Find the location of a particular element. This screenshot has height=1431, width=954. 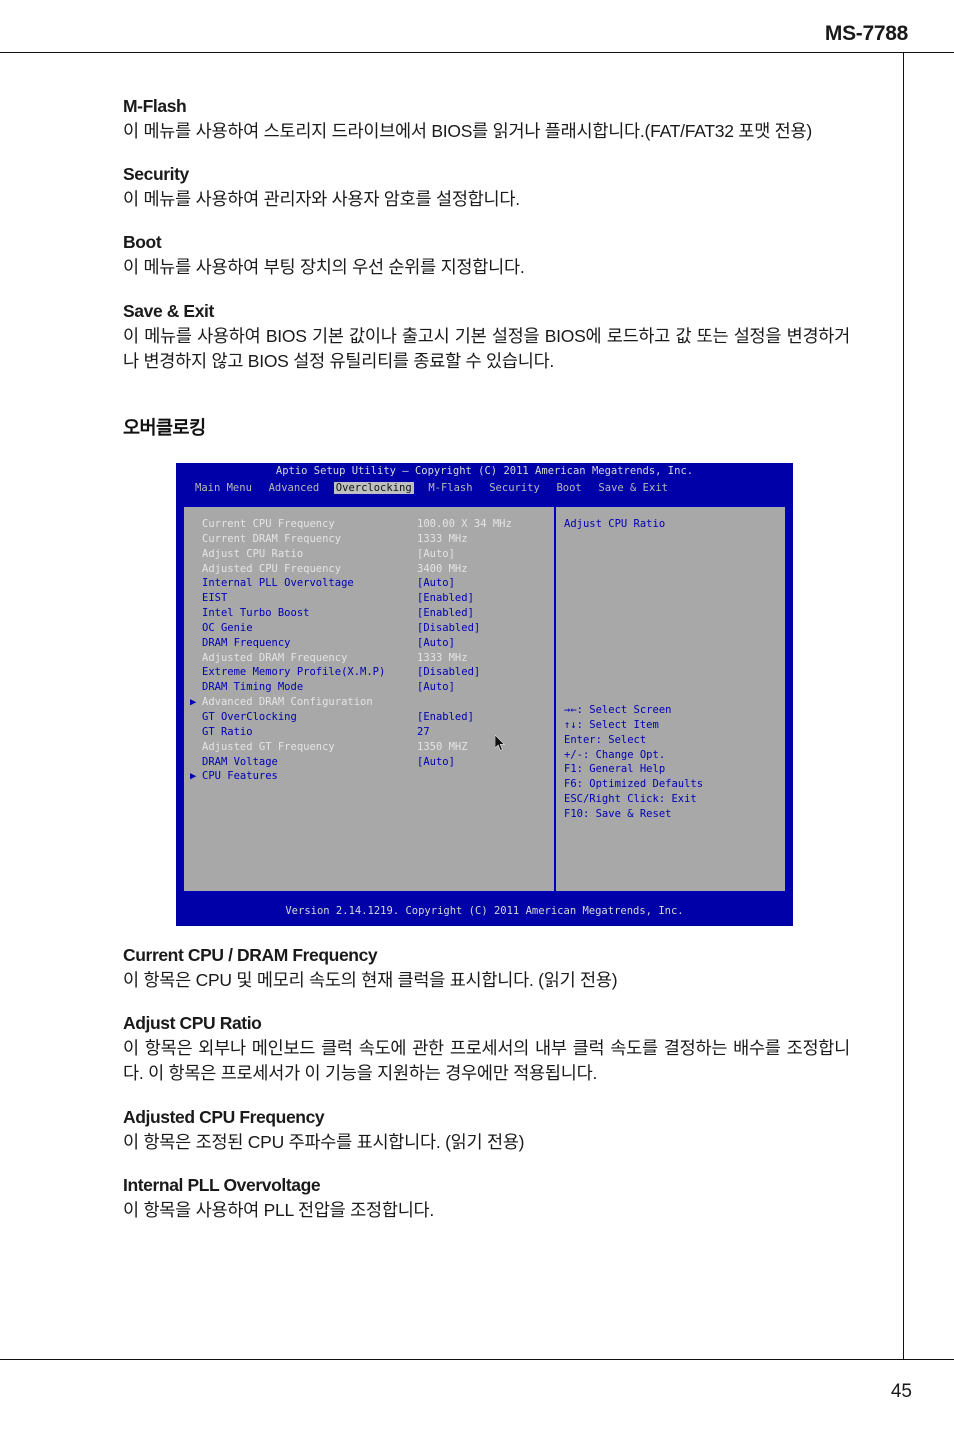

overclocking-section-heading: 오버클로킹 is located at coordinates (164, 427).